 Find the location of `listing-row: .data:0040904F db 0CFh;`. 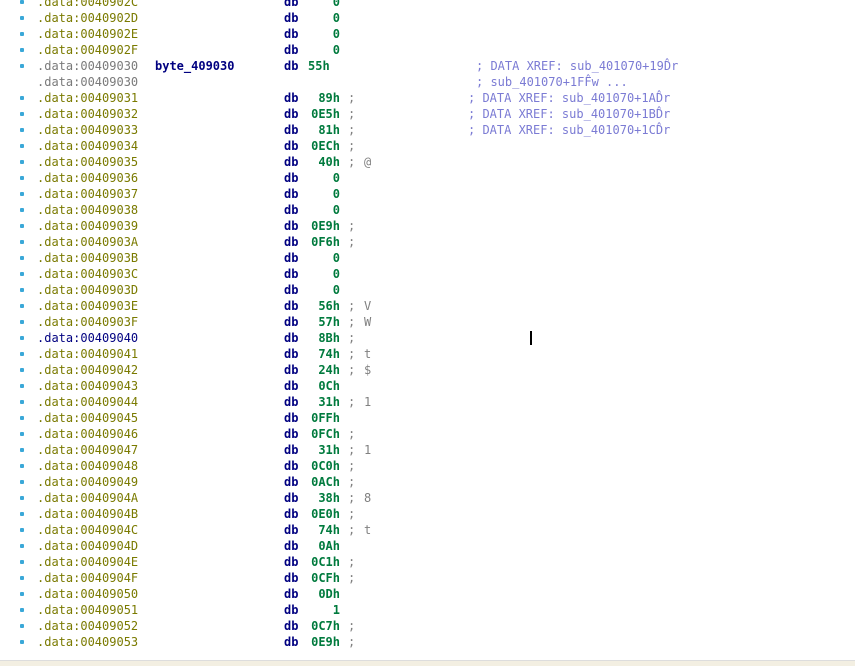

listing-row: .data:0040904F db 0CFh; is located at coordinates (427, 578).